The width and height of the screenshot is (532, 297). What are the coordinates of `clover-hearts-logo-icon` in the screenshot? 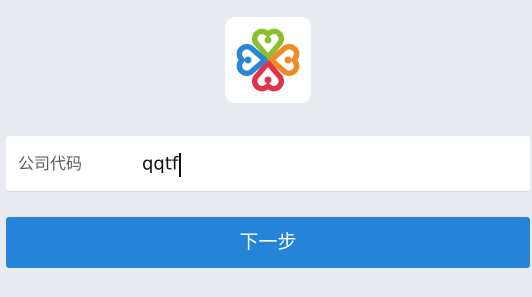 It's located at (268, 60).